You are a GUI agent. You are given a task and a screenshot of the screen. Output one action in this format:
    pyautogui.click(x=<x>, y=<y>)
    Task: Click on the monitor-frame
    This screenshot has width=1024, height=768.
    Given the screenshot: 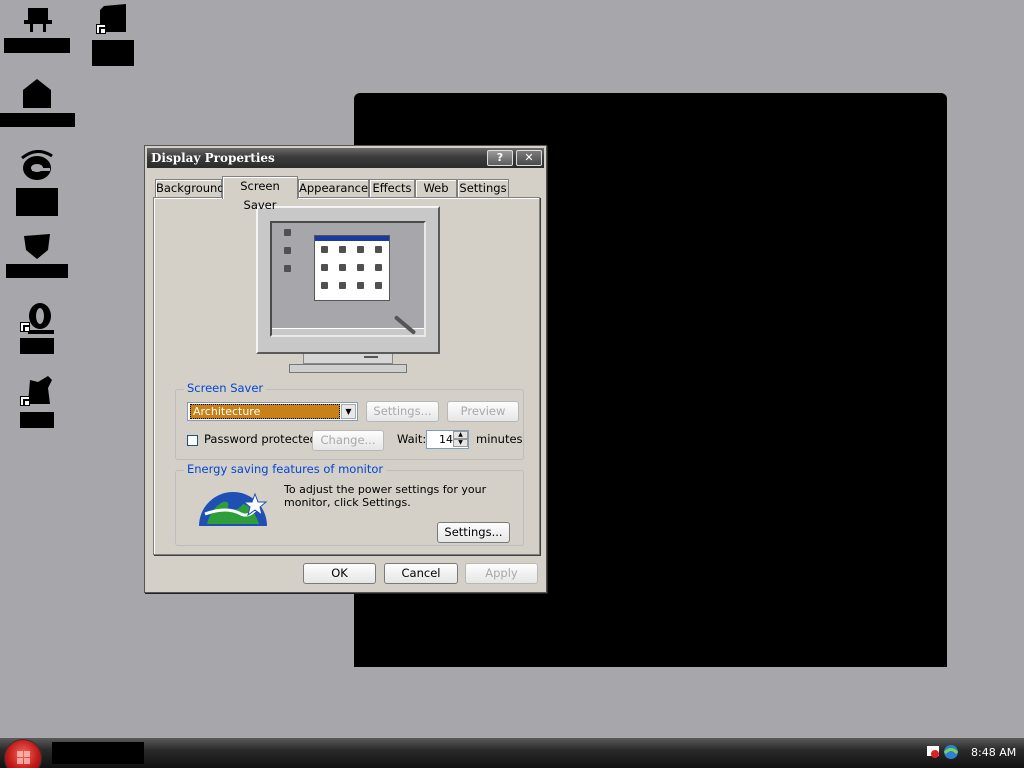 What is the action you would take?
    pyautogui.click(x=348, y=280)
    